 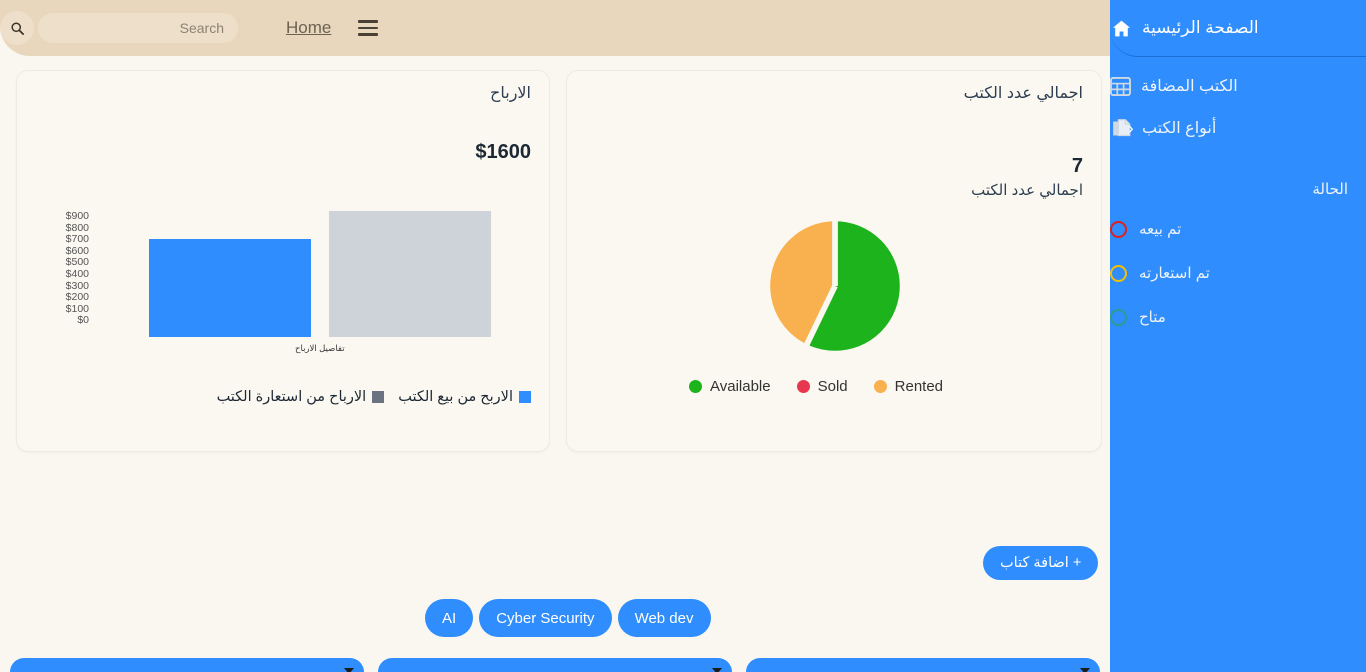 I want to click on books-pie-chart, so click(x=835, y=286).